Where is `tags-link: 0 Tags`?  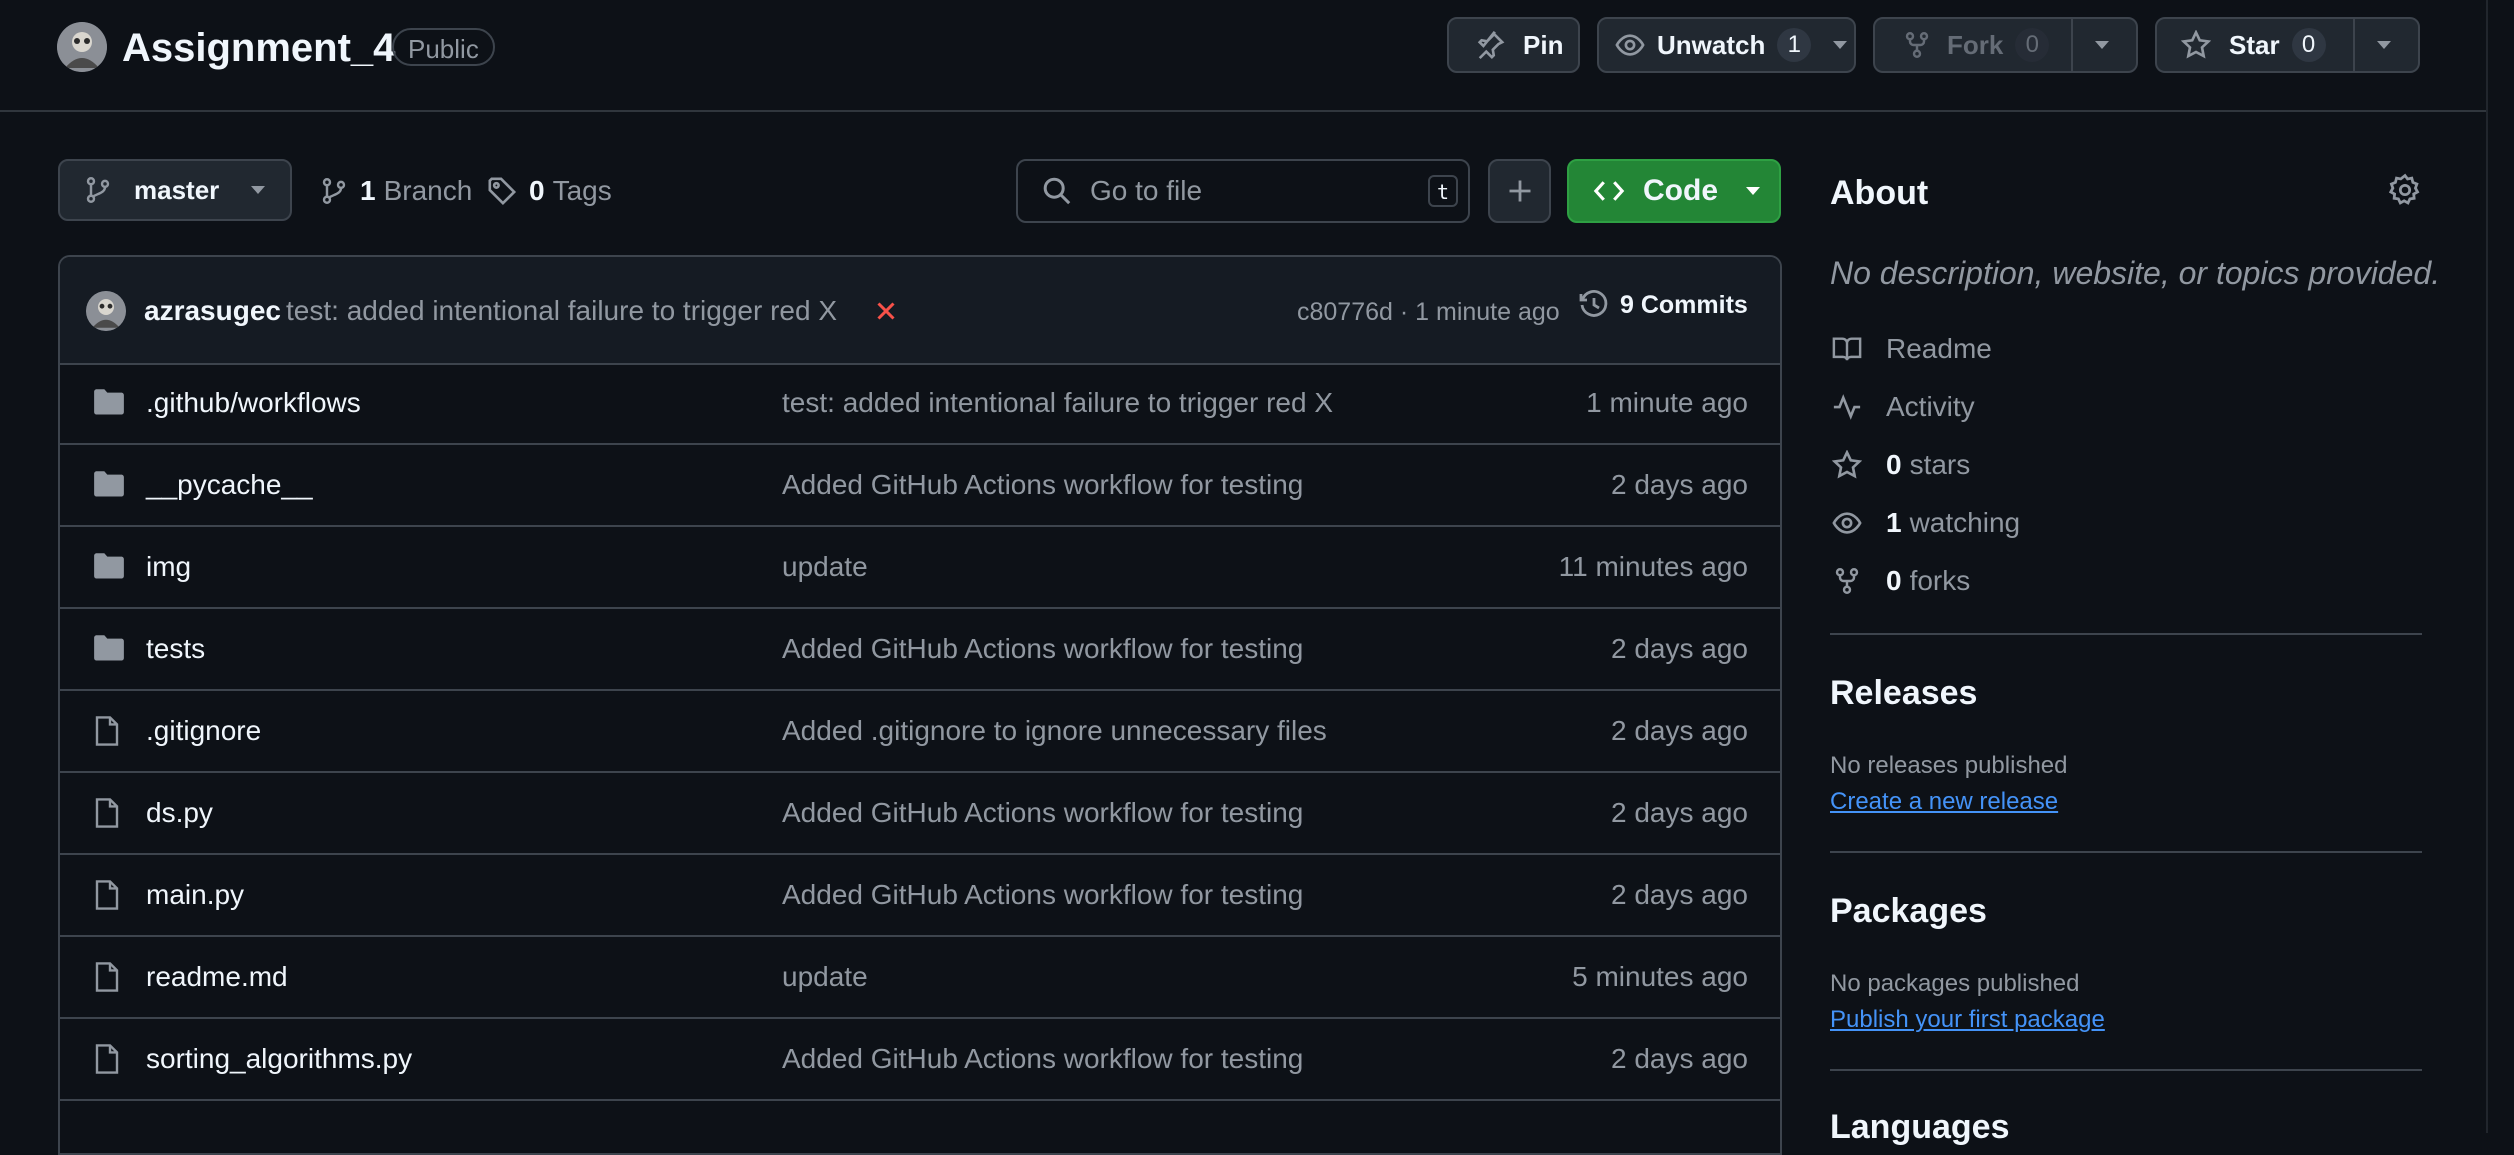
tags-link: 0 Tags is located at coordinates (549, 191).